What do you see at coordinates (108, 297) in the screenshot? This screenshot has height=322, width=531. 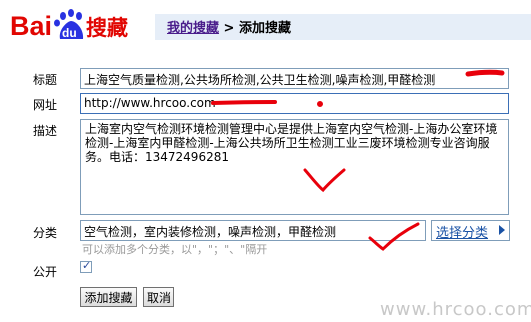 I see `add-collection-button: 添加搜藏` at bounding box center [108, 297].